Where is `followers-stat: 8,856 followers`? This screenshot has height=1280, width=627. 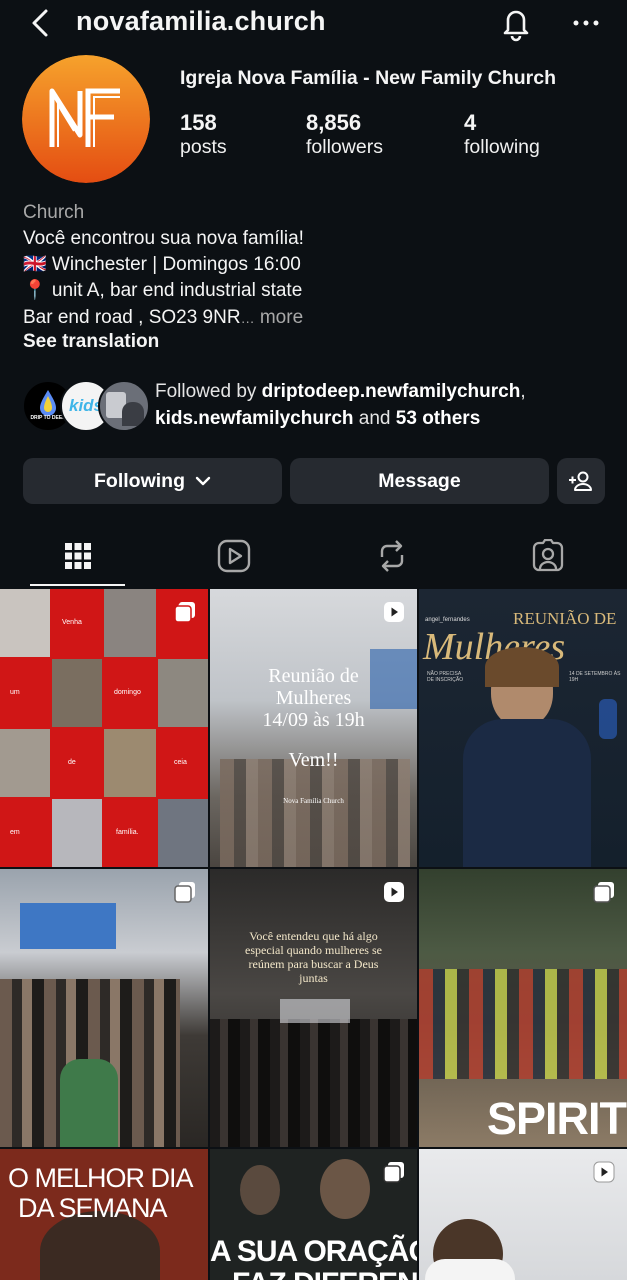 followers-stat: 8,856 followers is located at coordinates (344, 134).